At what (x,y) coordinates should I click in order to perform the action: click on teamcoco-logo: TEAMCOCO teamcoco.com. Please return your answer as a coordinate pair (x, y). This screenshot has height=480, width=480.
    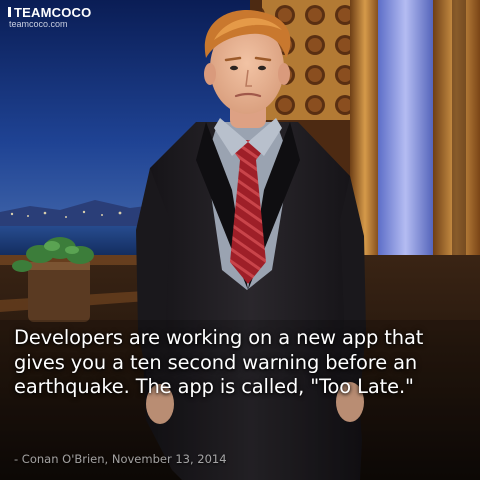
    Looking at the image, I should click on (49, 18).